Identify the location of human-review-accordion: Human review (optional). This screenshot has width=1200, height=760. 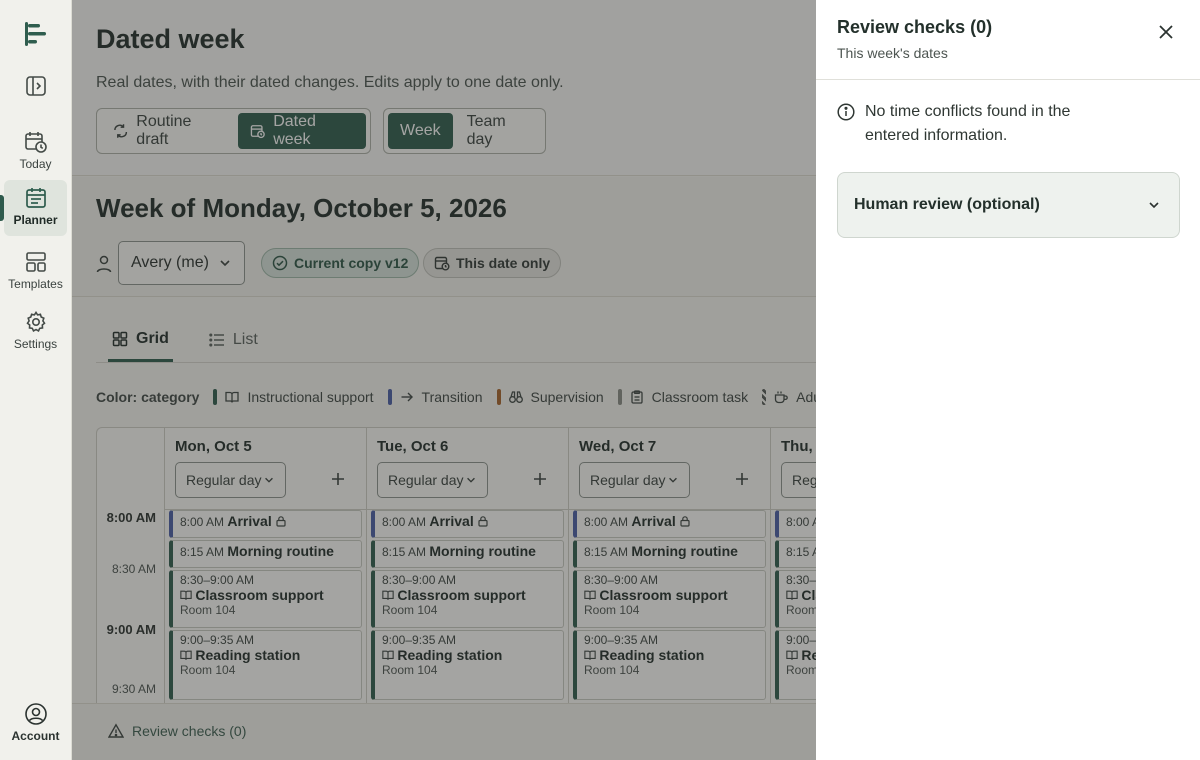
(1008, 205).